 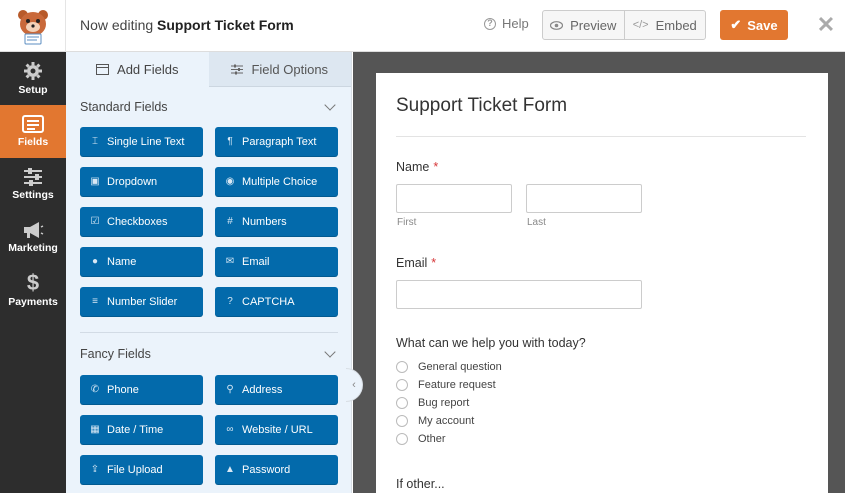 What do you see at coordinates (230, 141) in the screenshot?
I see `paragraph-icon: ¶` at bounding box center [230, 141].